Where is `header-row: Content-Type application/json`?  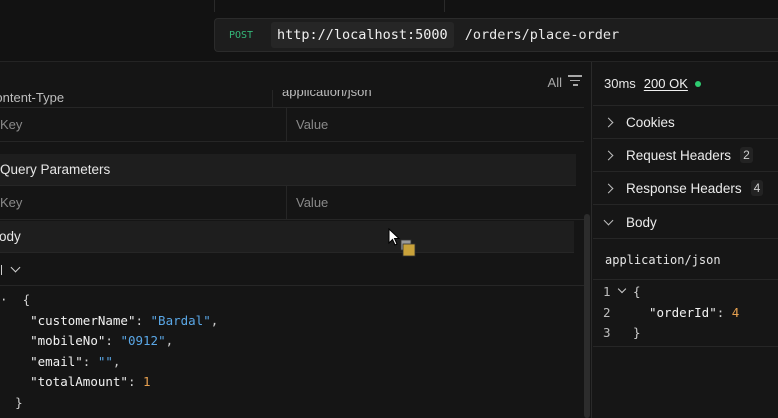
header-row: Content-Type application/json is located at coordinates (292, 99).